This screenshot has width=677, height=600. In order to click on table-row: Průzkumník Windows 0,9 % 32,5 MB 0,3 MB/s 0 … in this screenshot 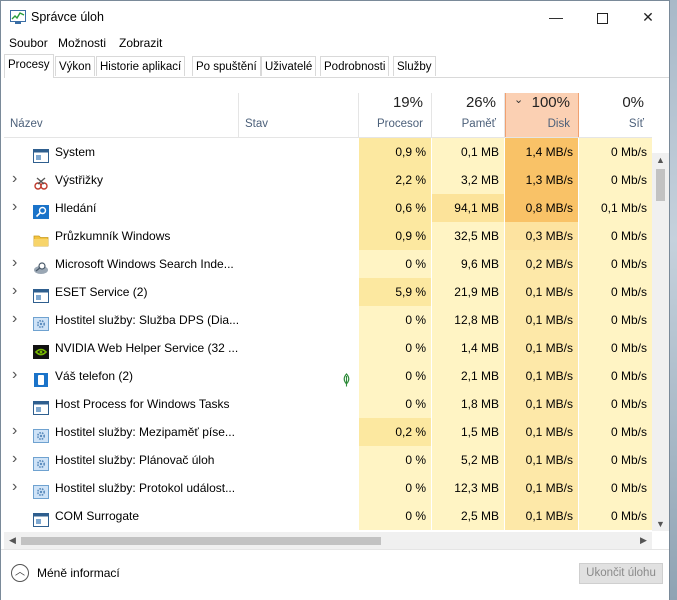, I will do `click(328, 236)`.